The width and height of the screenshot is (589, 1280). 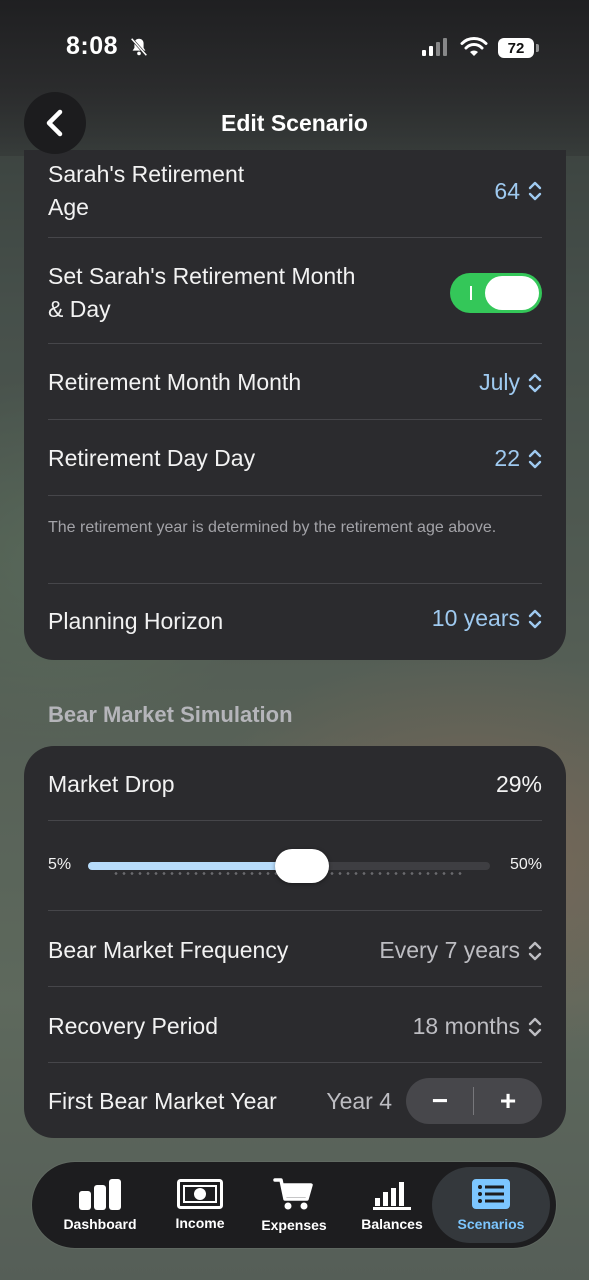 What do you see at coordinates (293, 1194) in the screenshot?
I see `cart-icon` at bounding box center [293, 1194].